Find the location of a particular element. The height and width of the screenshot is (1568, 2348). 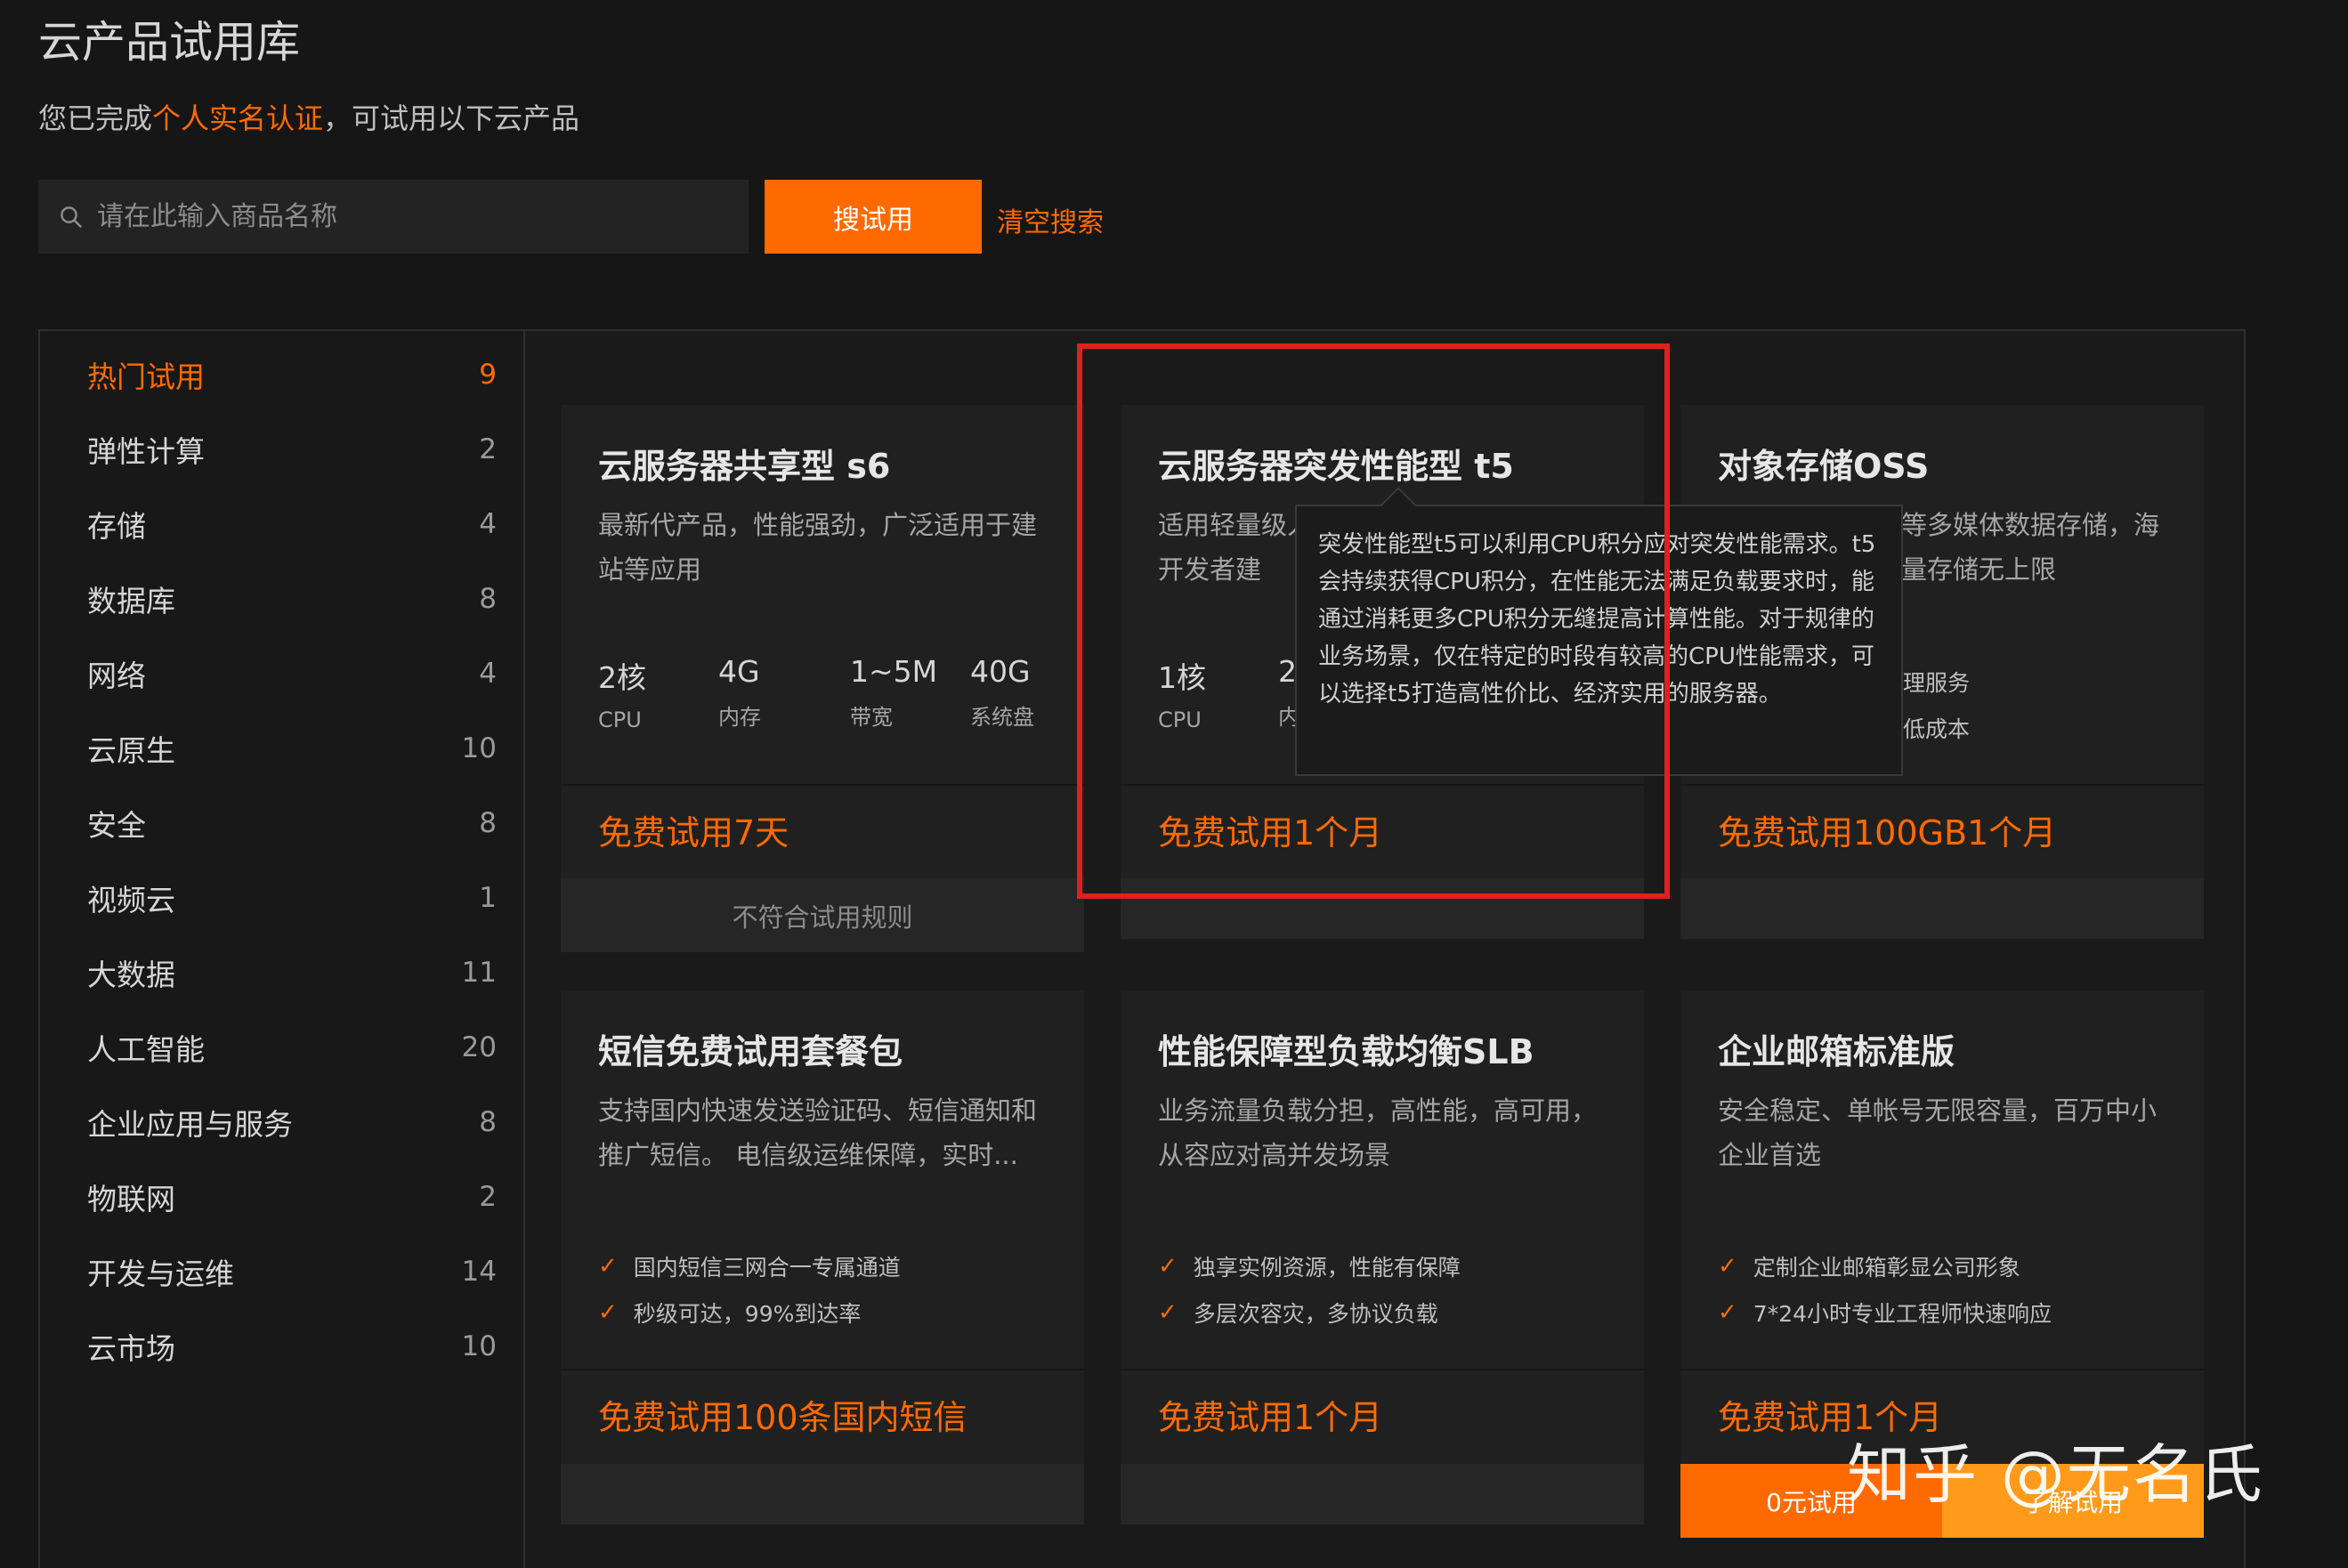

sidebar-item-label: 热门试用 is located at coordinates (146, 377).